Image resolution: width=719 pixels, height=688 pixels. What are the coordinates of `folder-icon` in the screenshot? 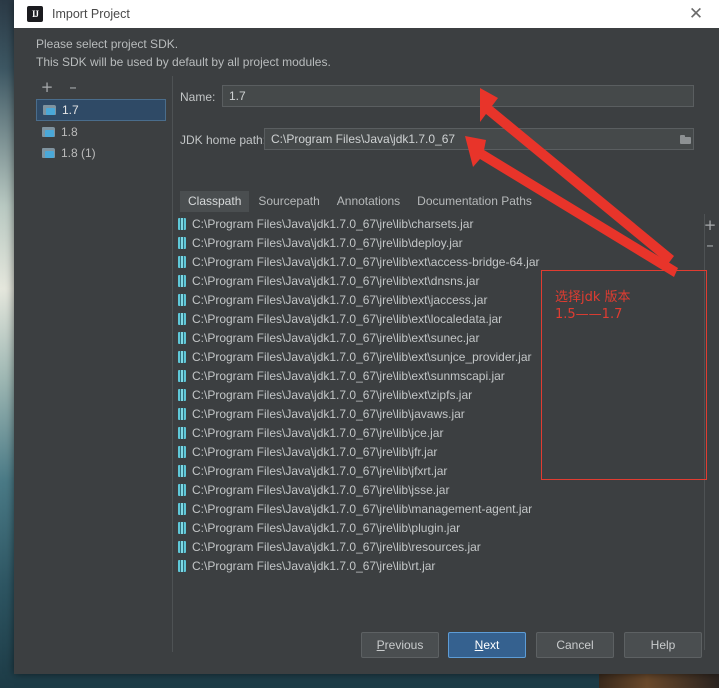 It's located at (685, 139).